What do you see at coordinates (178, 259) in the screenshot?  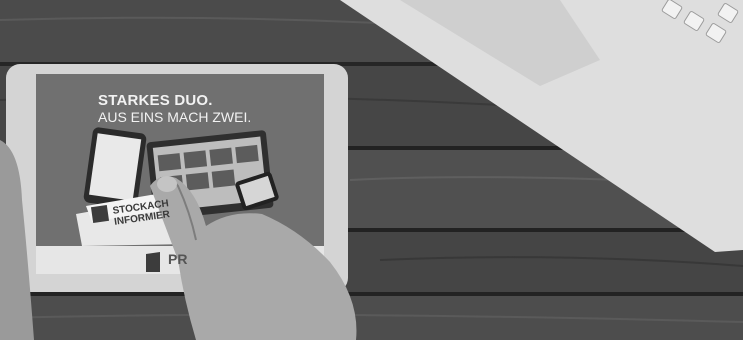 I see `brand-logo-text: PR` at bounding box center [178, 259].